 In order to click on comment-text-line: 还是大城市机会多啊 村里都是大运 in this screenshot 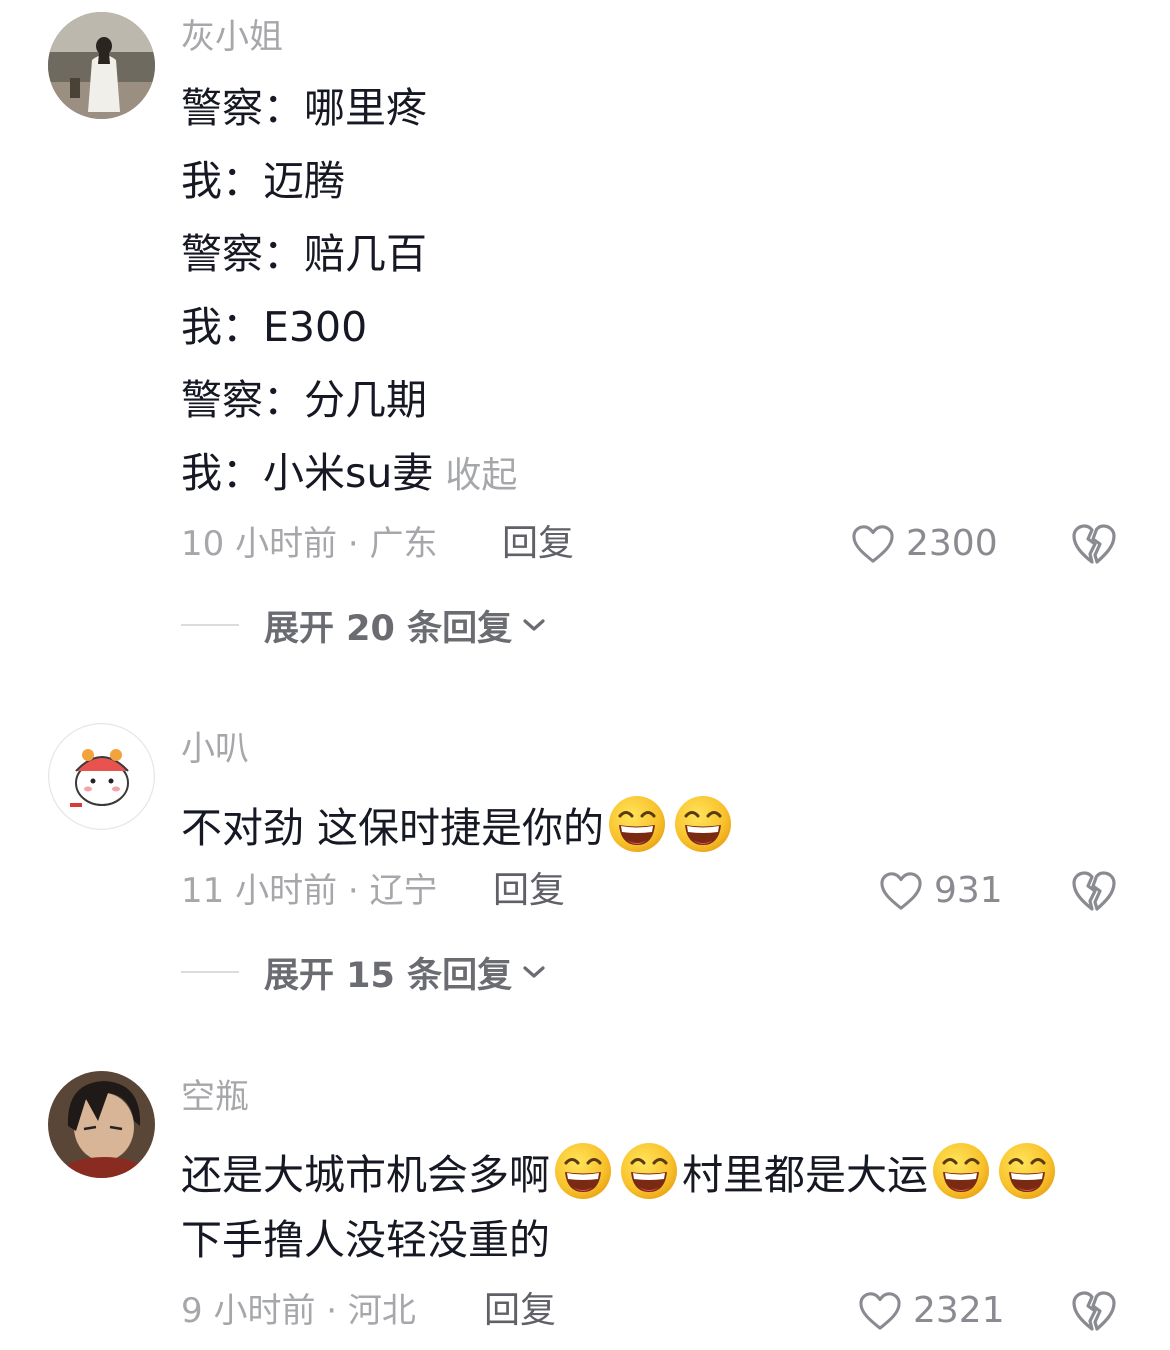, I will do `click(620, 1171)`.